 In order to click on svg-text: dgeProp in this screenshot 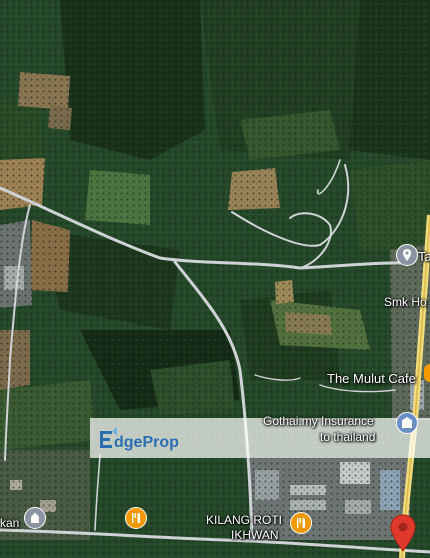, I will do `click(146, 442)`.